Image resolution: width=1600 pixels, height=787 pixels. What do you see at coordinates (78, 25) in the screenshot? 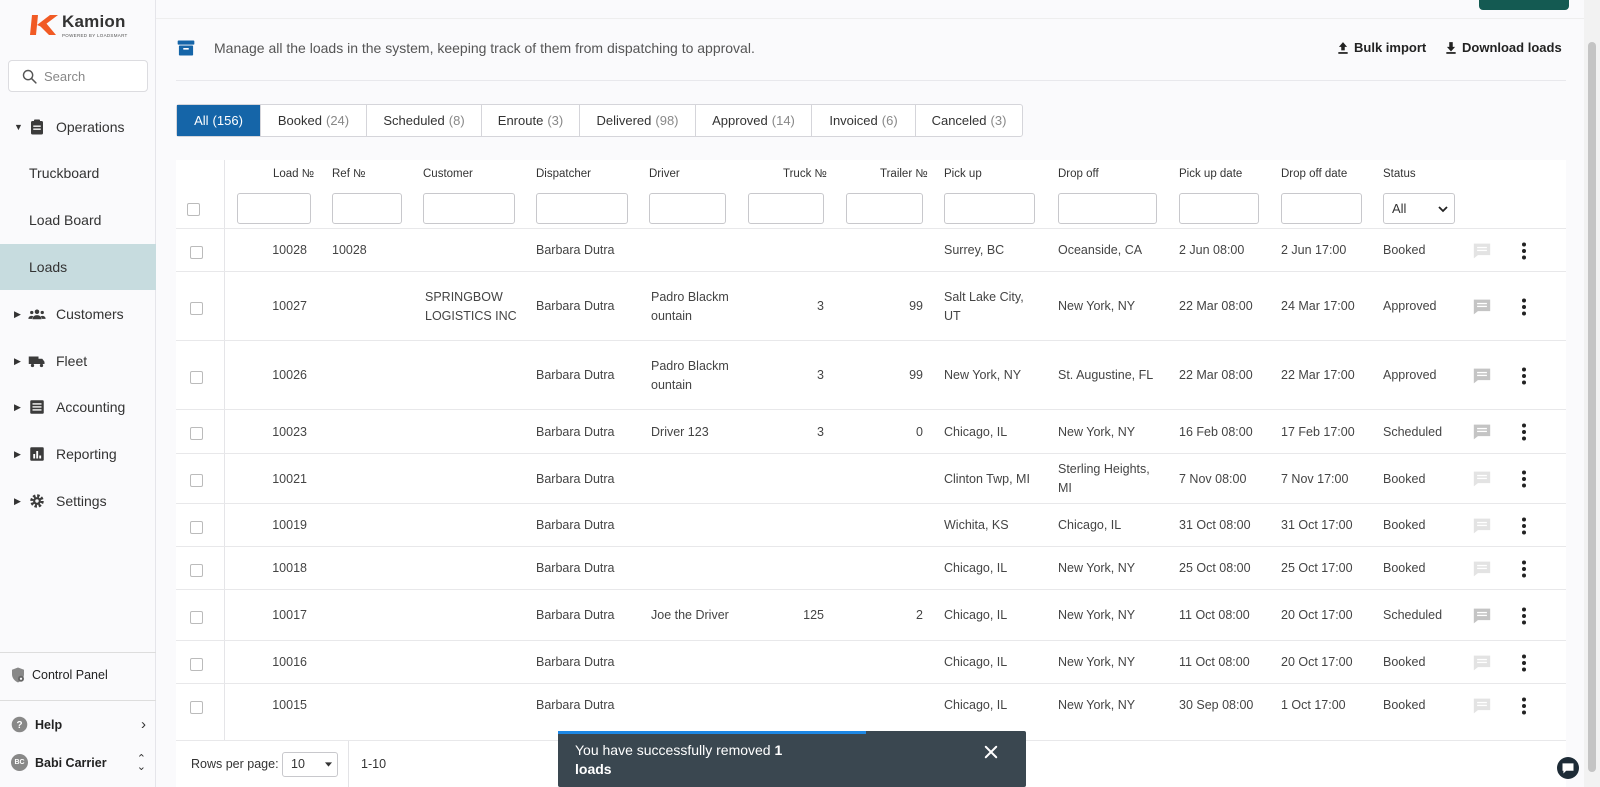
I see `kamion-logo: Kamion POWERED BY LOADSMART` at bounding box center [78, 25].